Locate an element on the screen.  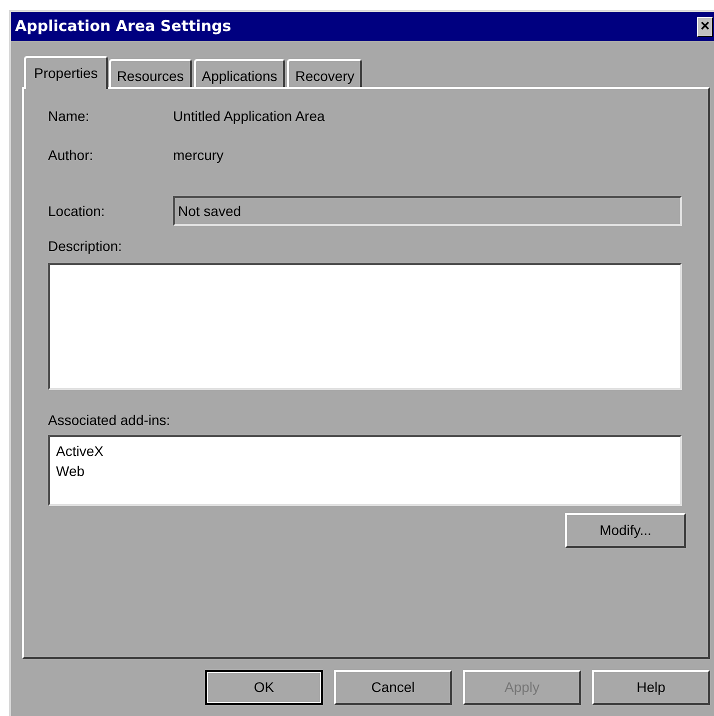
tab: Applications is located at coordinates (240, 73).